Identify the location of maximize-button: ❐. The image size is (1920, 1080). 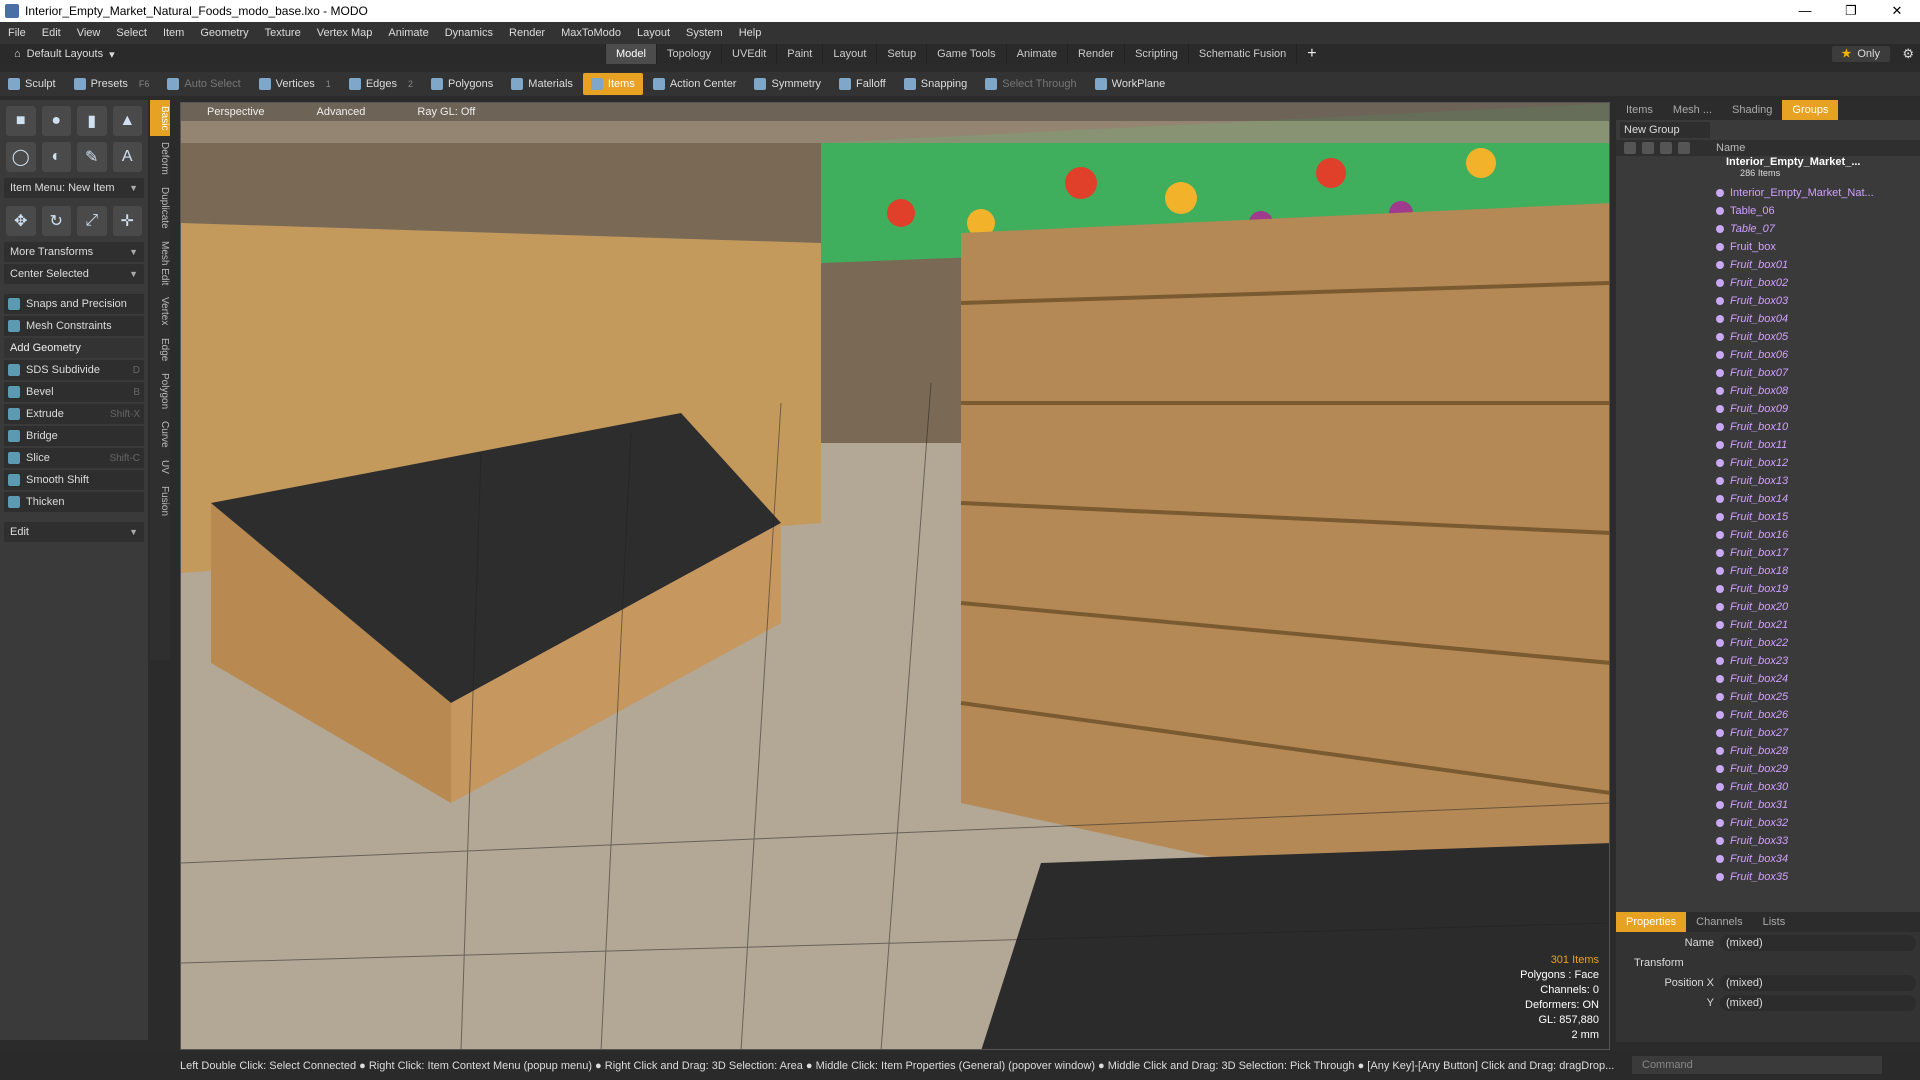
(1851, 11).